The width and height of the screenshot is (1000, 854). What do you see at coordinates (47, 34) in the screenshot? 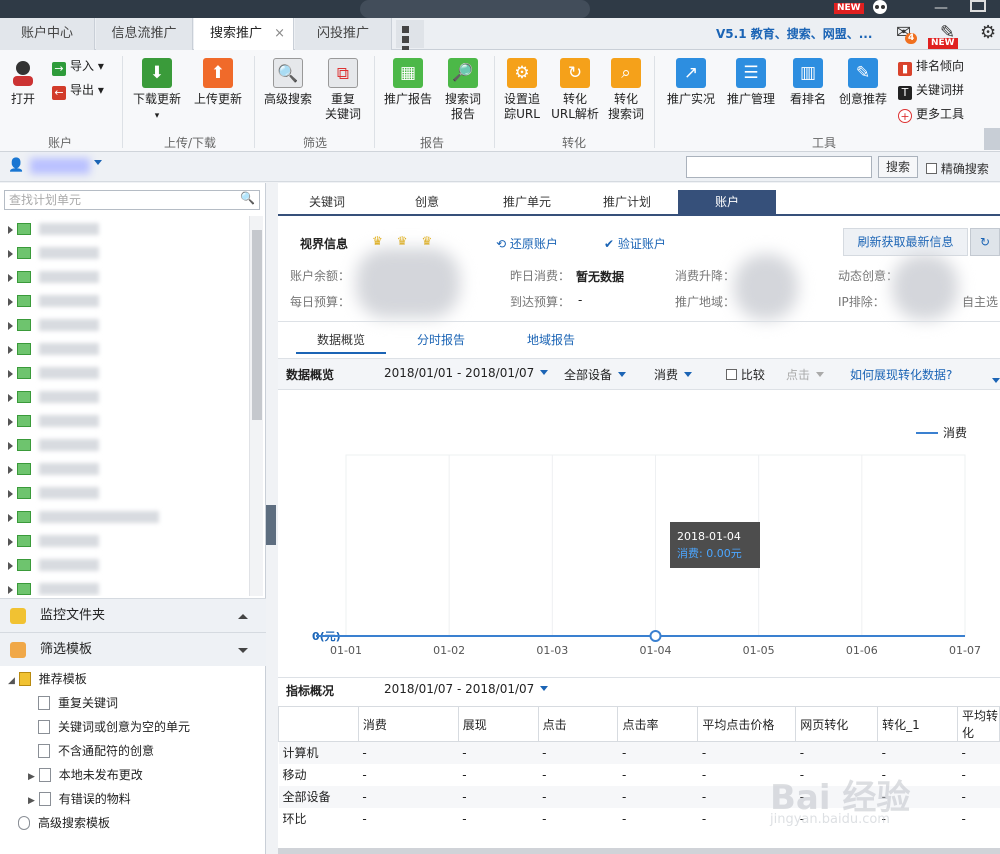
I see `tab-account-center: 账户中心` at bounding box center [47, 34].